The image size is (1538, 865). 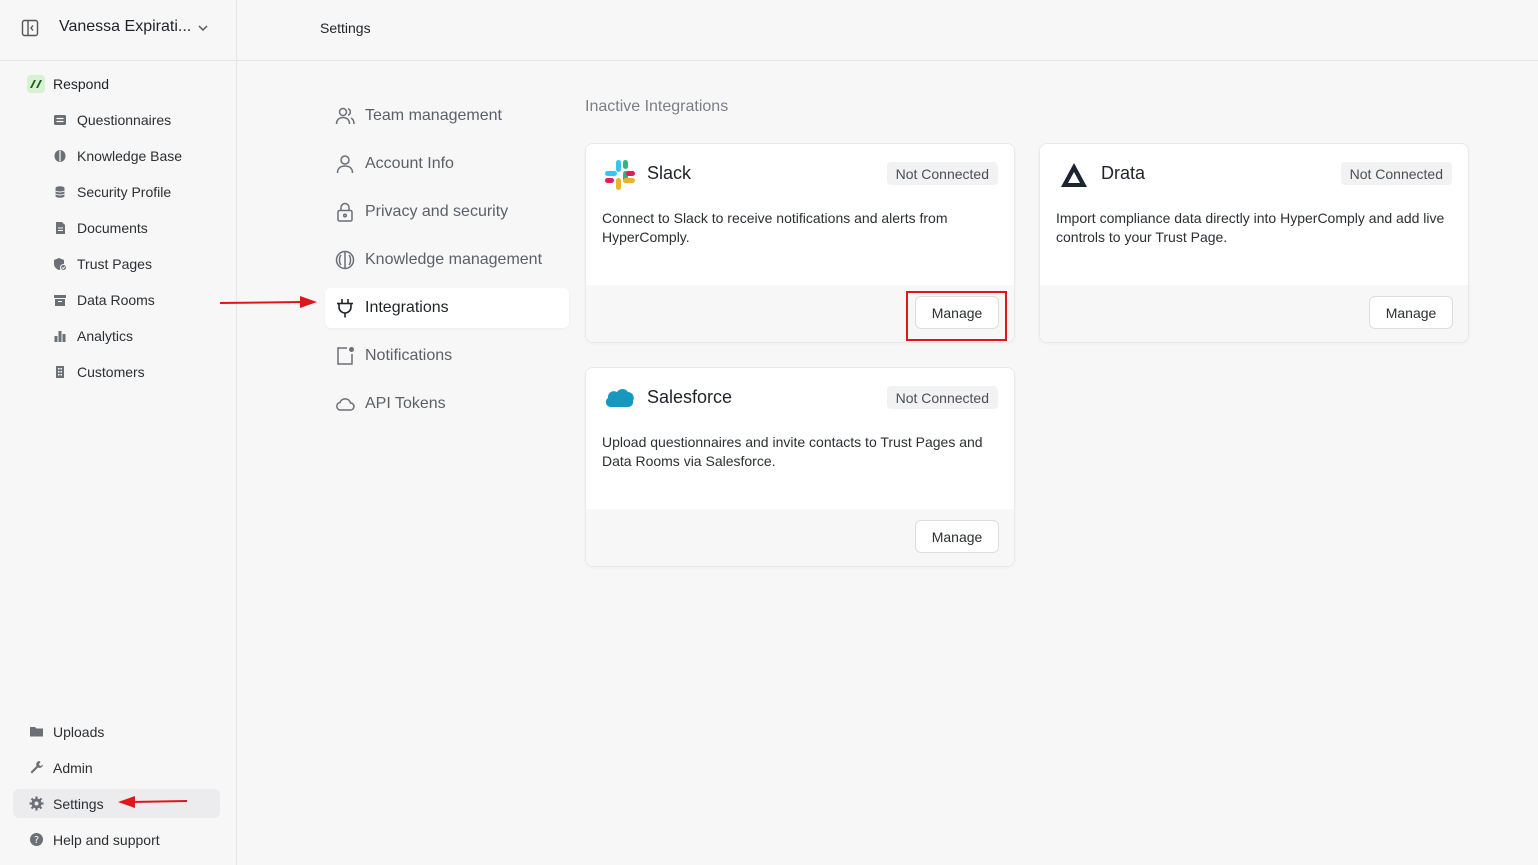 I want to click on respond-section: Respond, so click(x=68, y=84).